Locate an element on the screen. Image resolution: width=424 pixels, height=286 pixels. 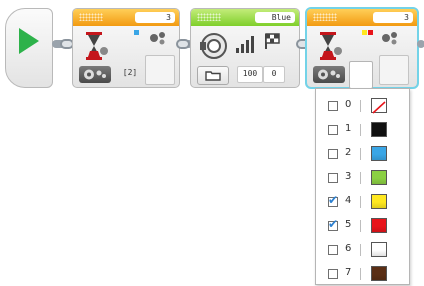
brown-swatch-icon is located at coordinates (379, 273).